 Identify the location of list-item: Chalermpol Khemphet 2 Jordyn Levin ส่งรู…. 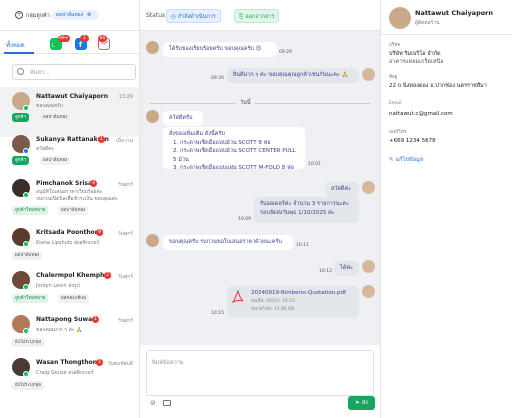
(69, 291).